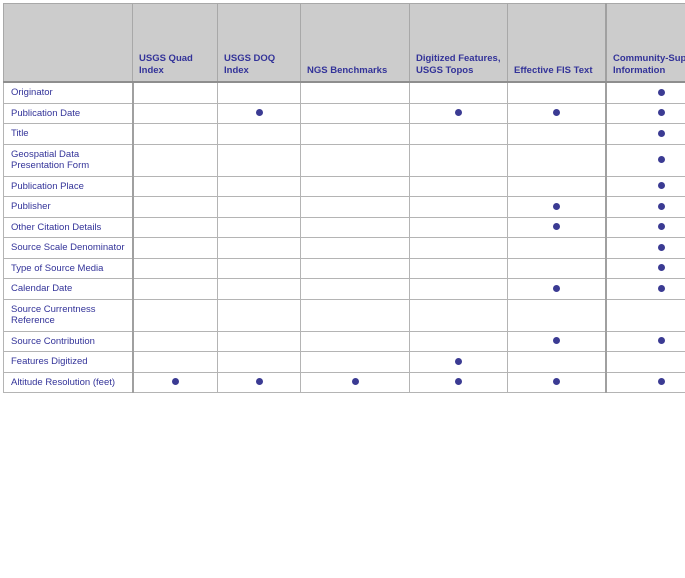 The width and height of the screenshot is (685, 578). What do you see at coordinates (68, 341) in the screenshot?
I see `row-header-label: Source Contribution` at bounding box center [68, 341].